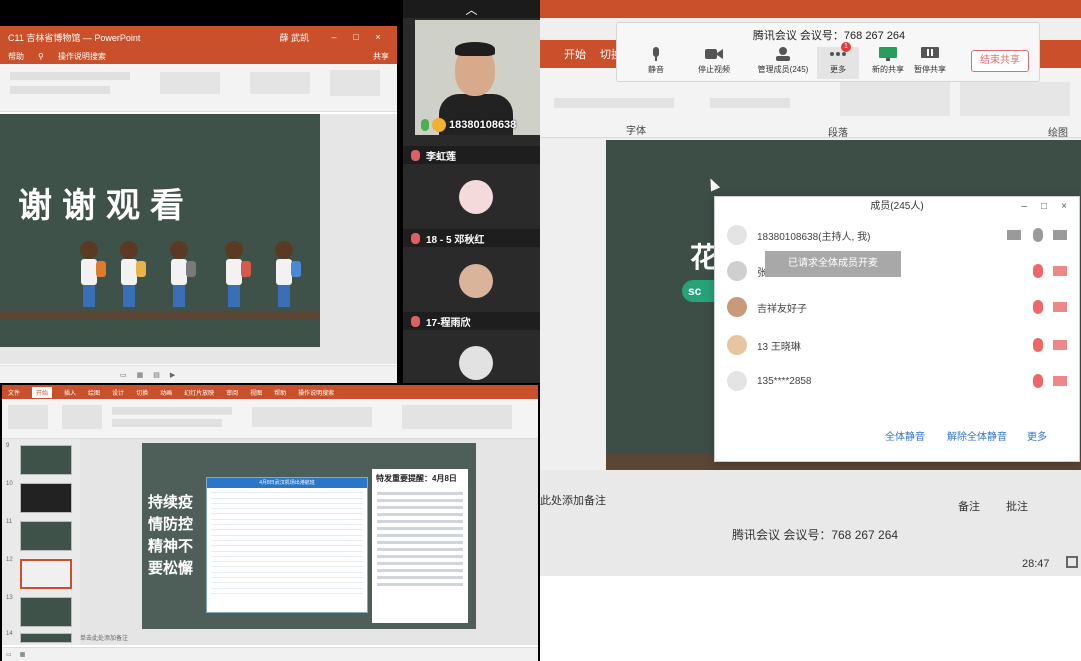 This screenshot has height=661, width=1081. Describe the element at coordinates (471, 155) in the screenshot. I see `participant-tile-name: 李虹莲` at that location.